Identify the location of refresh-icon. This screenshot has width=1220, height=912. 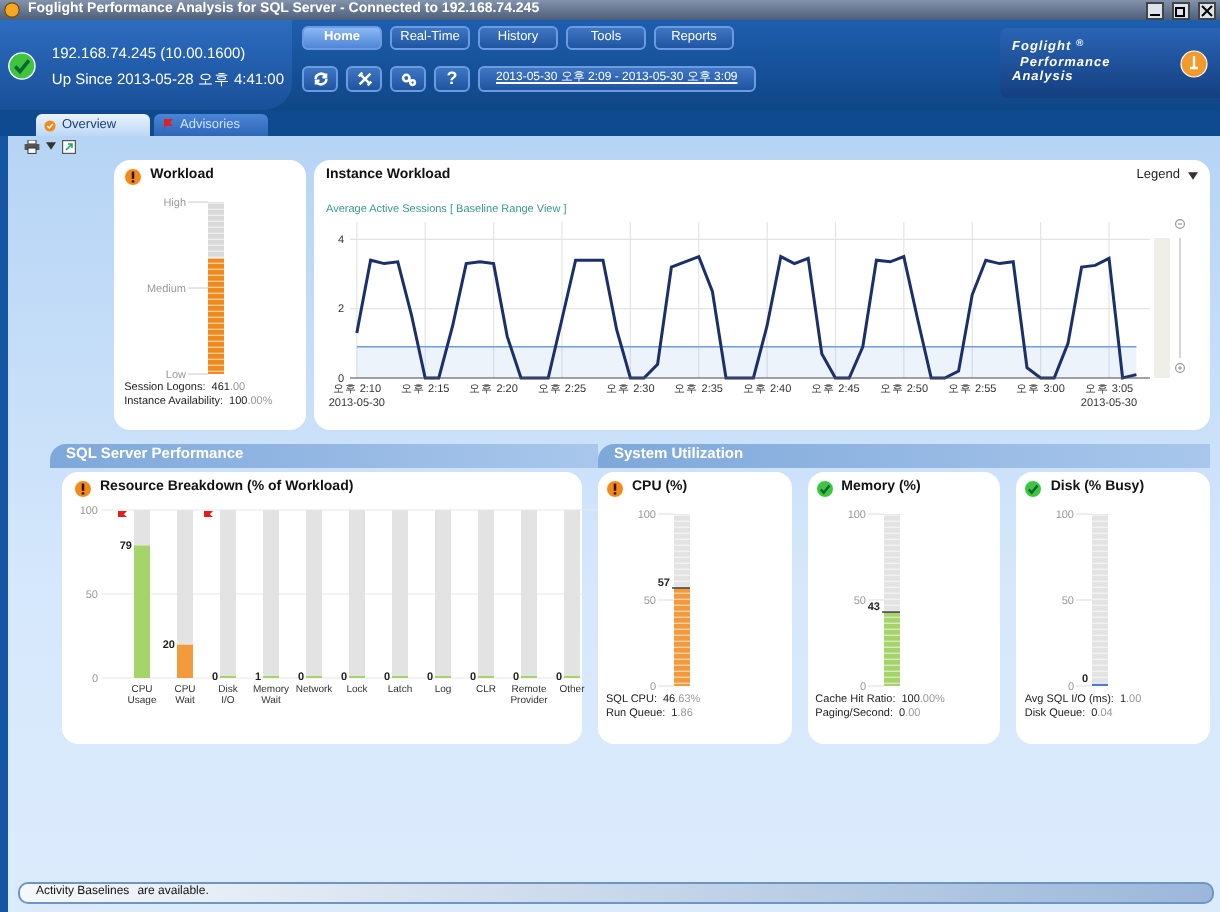
(320, 79).